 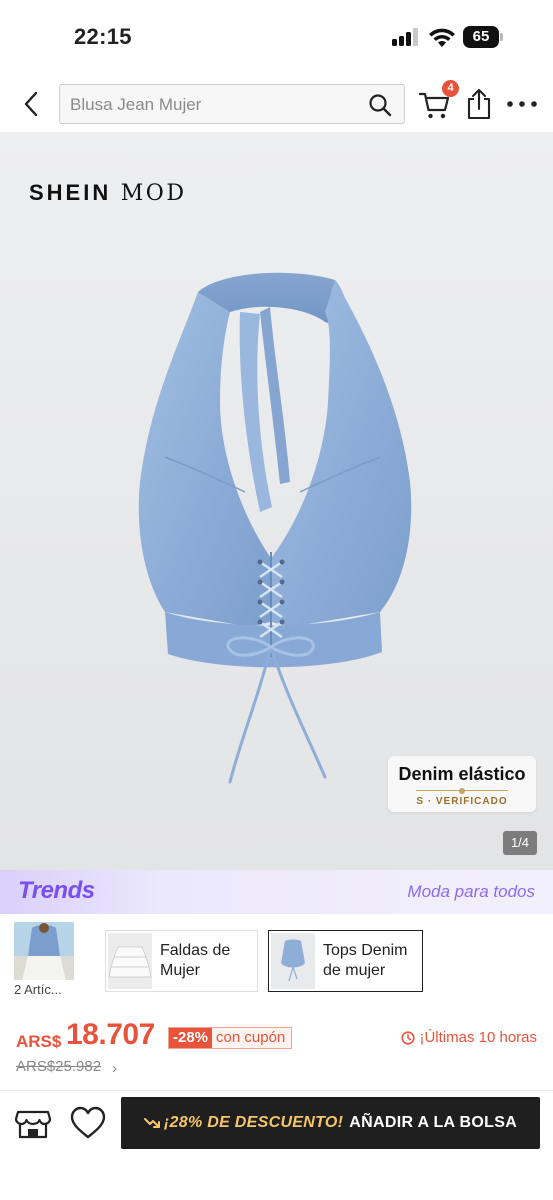 I want to click on trend-card-tops-denim: Tops Denim de mujer, so click(x=345, y=961).